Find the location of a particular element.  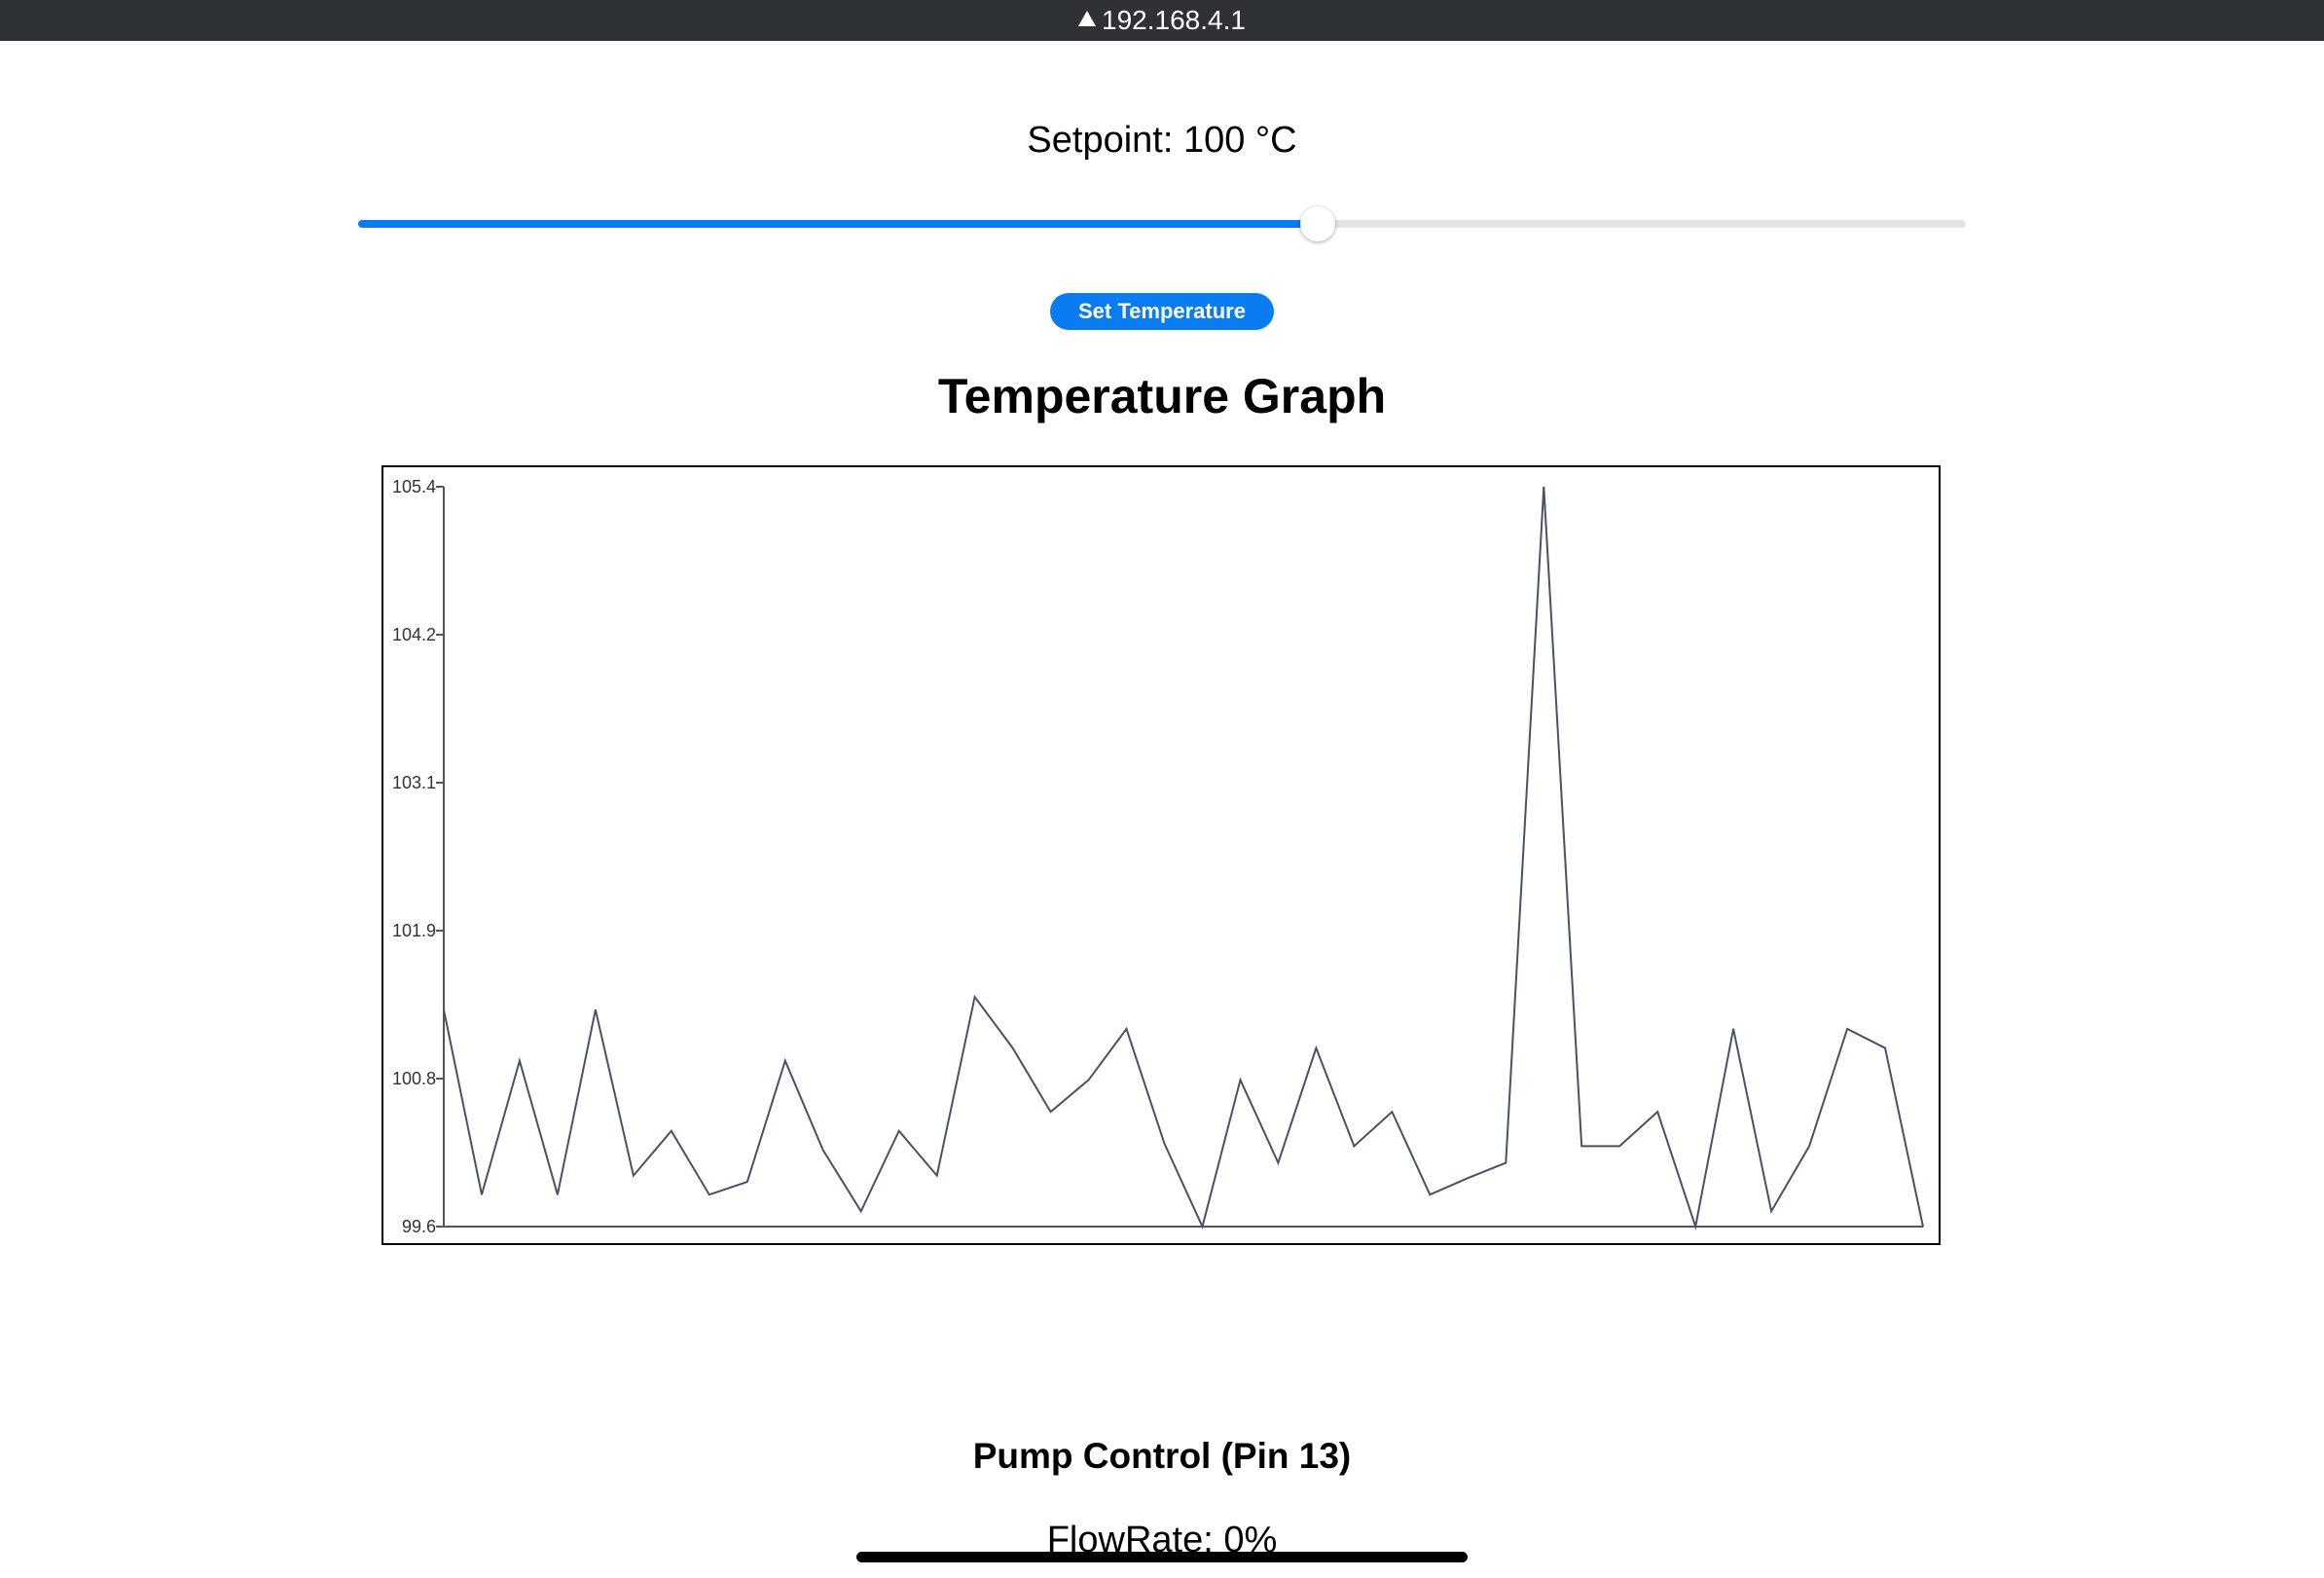

setpoint-slider is located at coordinates (1162, 223).